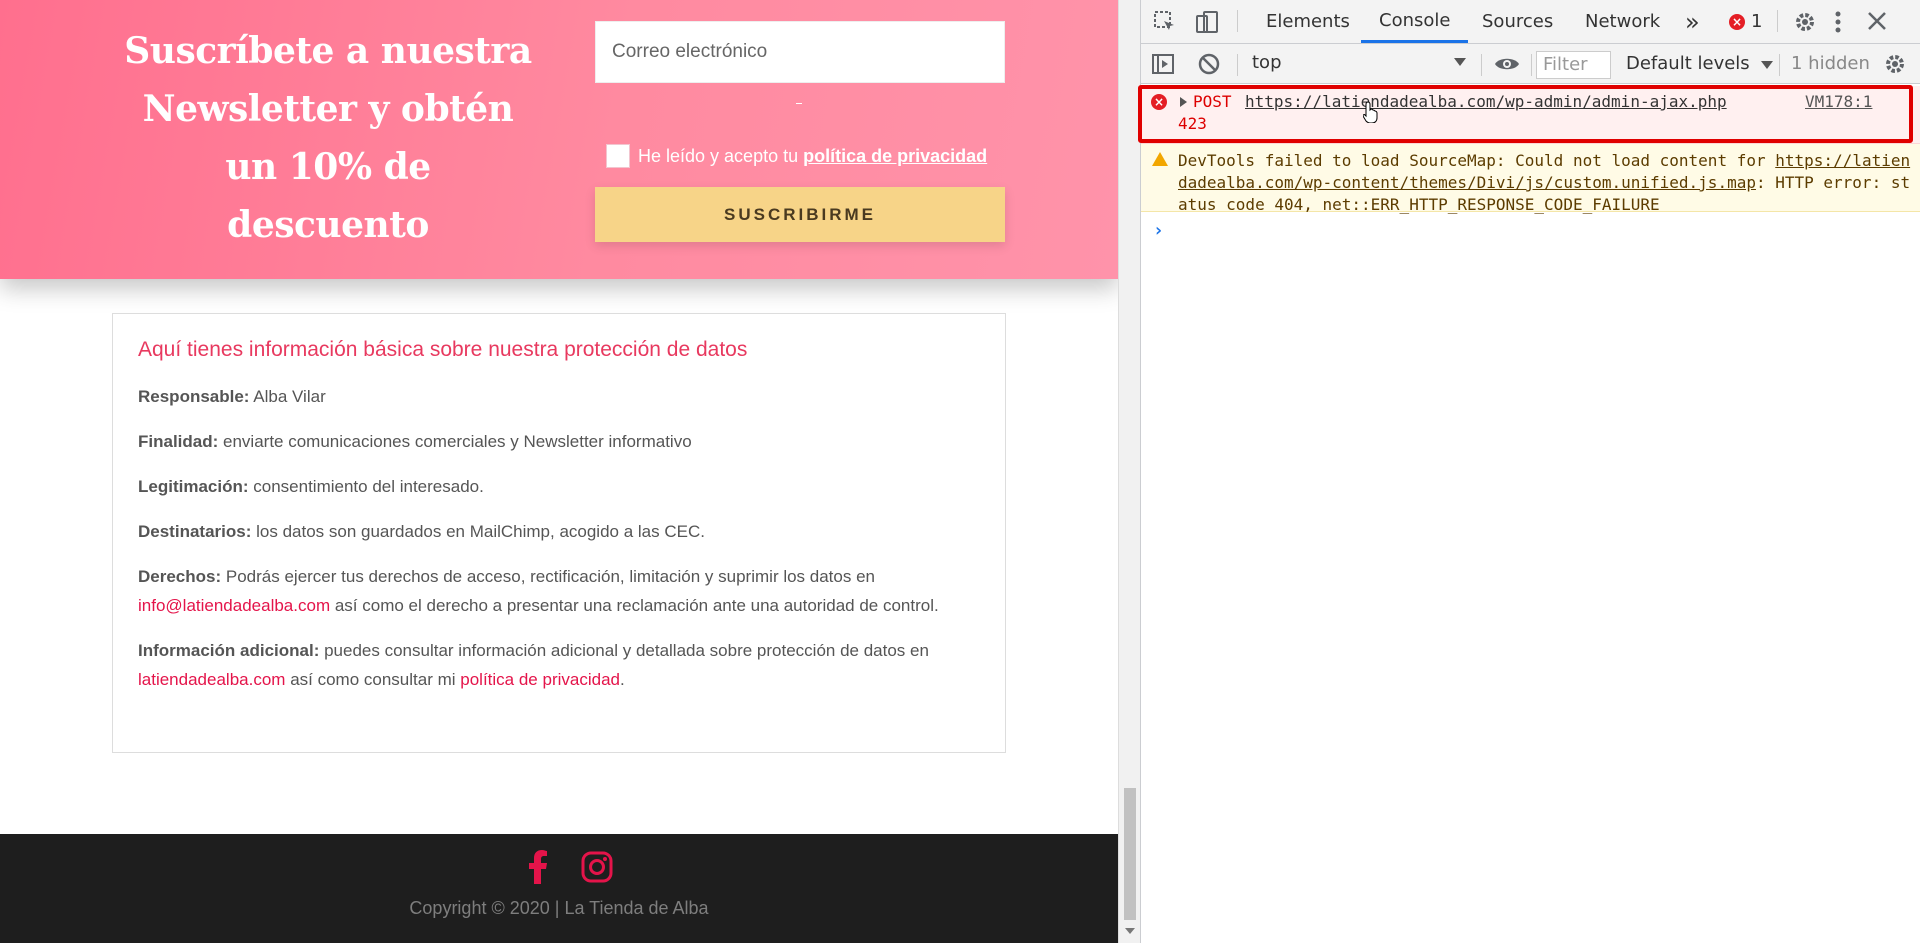  What do you see at coordinates (540, 679) in the screenshot?
I see `privacy-policy-link-2: política de privacidad` at bounding box center [540, 679].